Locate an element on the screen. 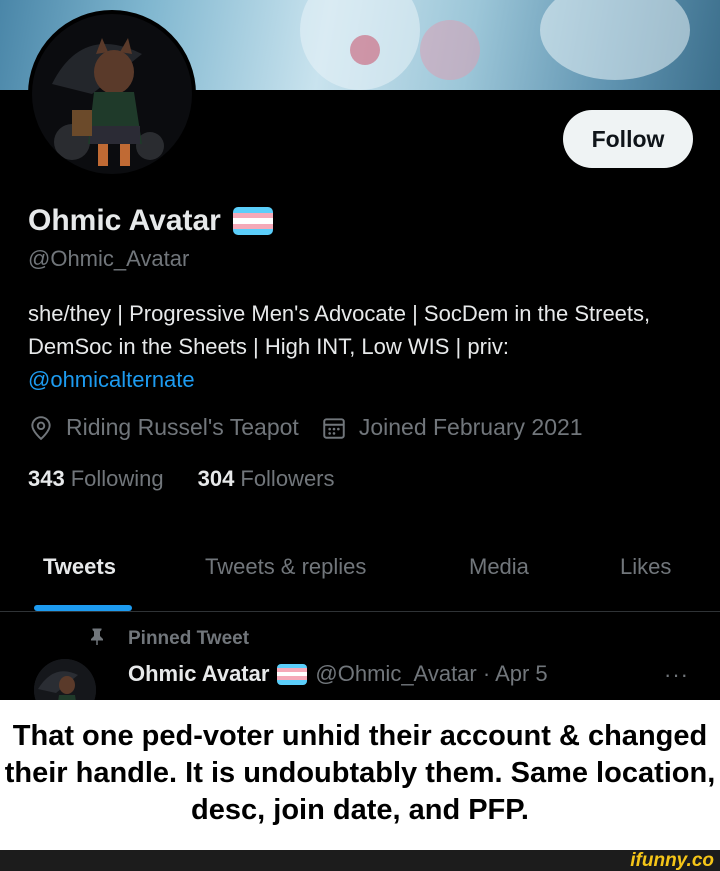  bio-mention-link: @ohmicalternate is located at coordinates (363, 379).